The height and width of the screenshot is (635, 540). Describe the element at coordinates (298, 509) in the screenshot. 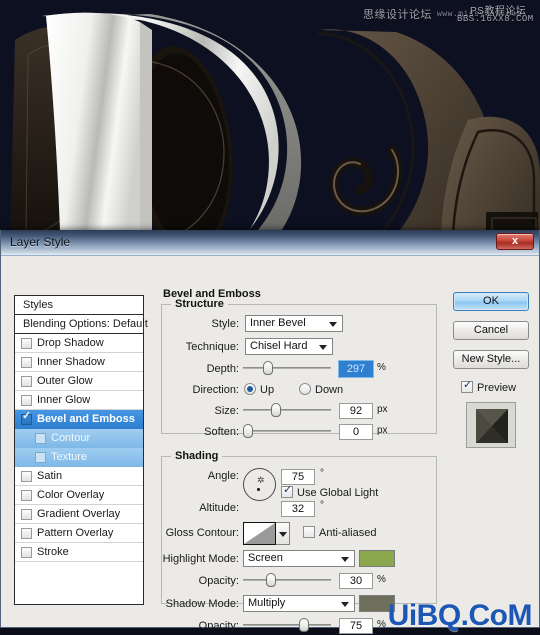

I see `altitude-input: 32` at that location.